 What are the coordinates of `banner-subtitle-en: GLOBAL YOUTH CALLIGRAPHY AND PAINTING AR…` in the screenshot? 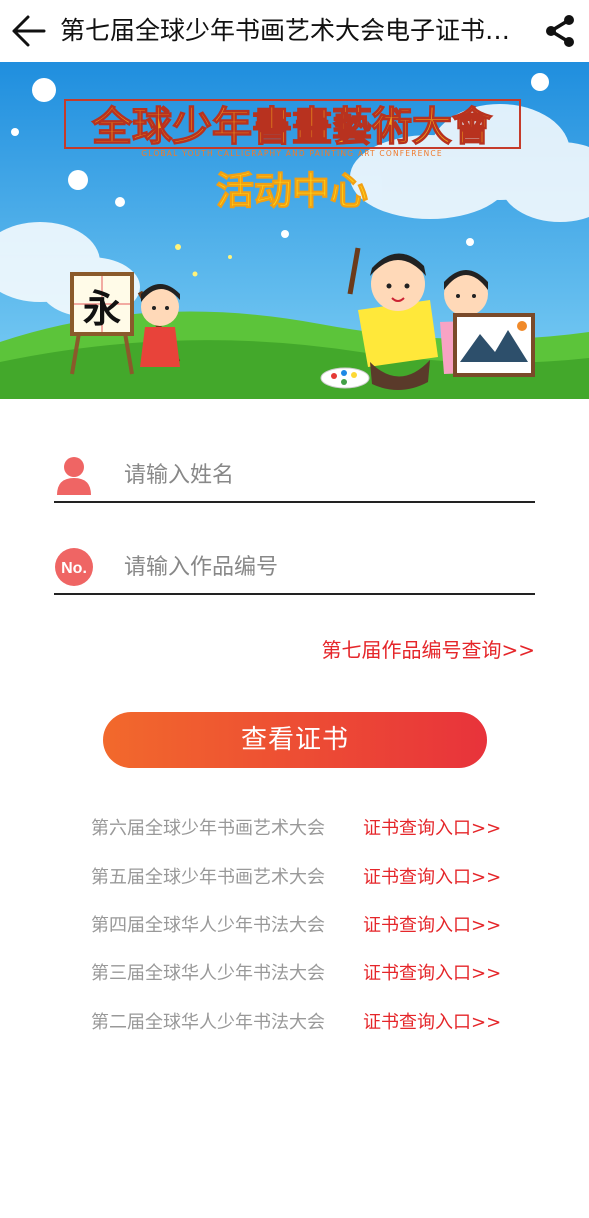 It's located at (292, 153).